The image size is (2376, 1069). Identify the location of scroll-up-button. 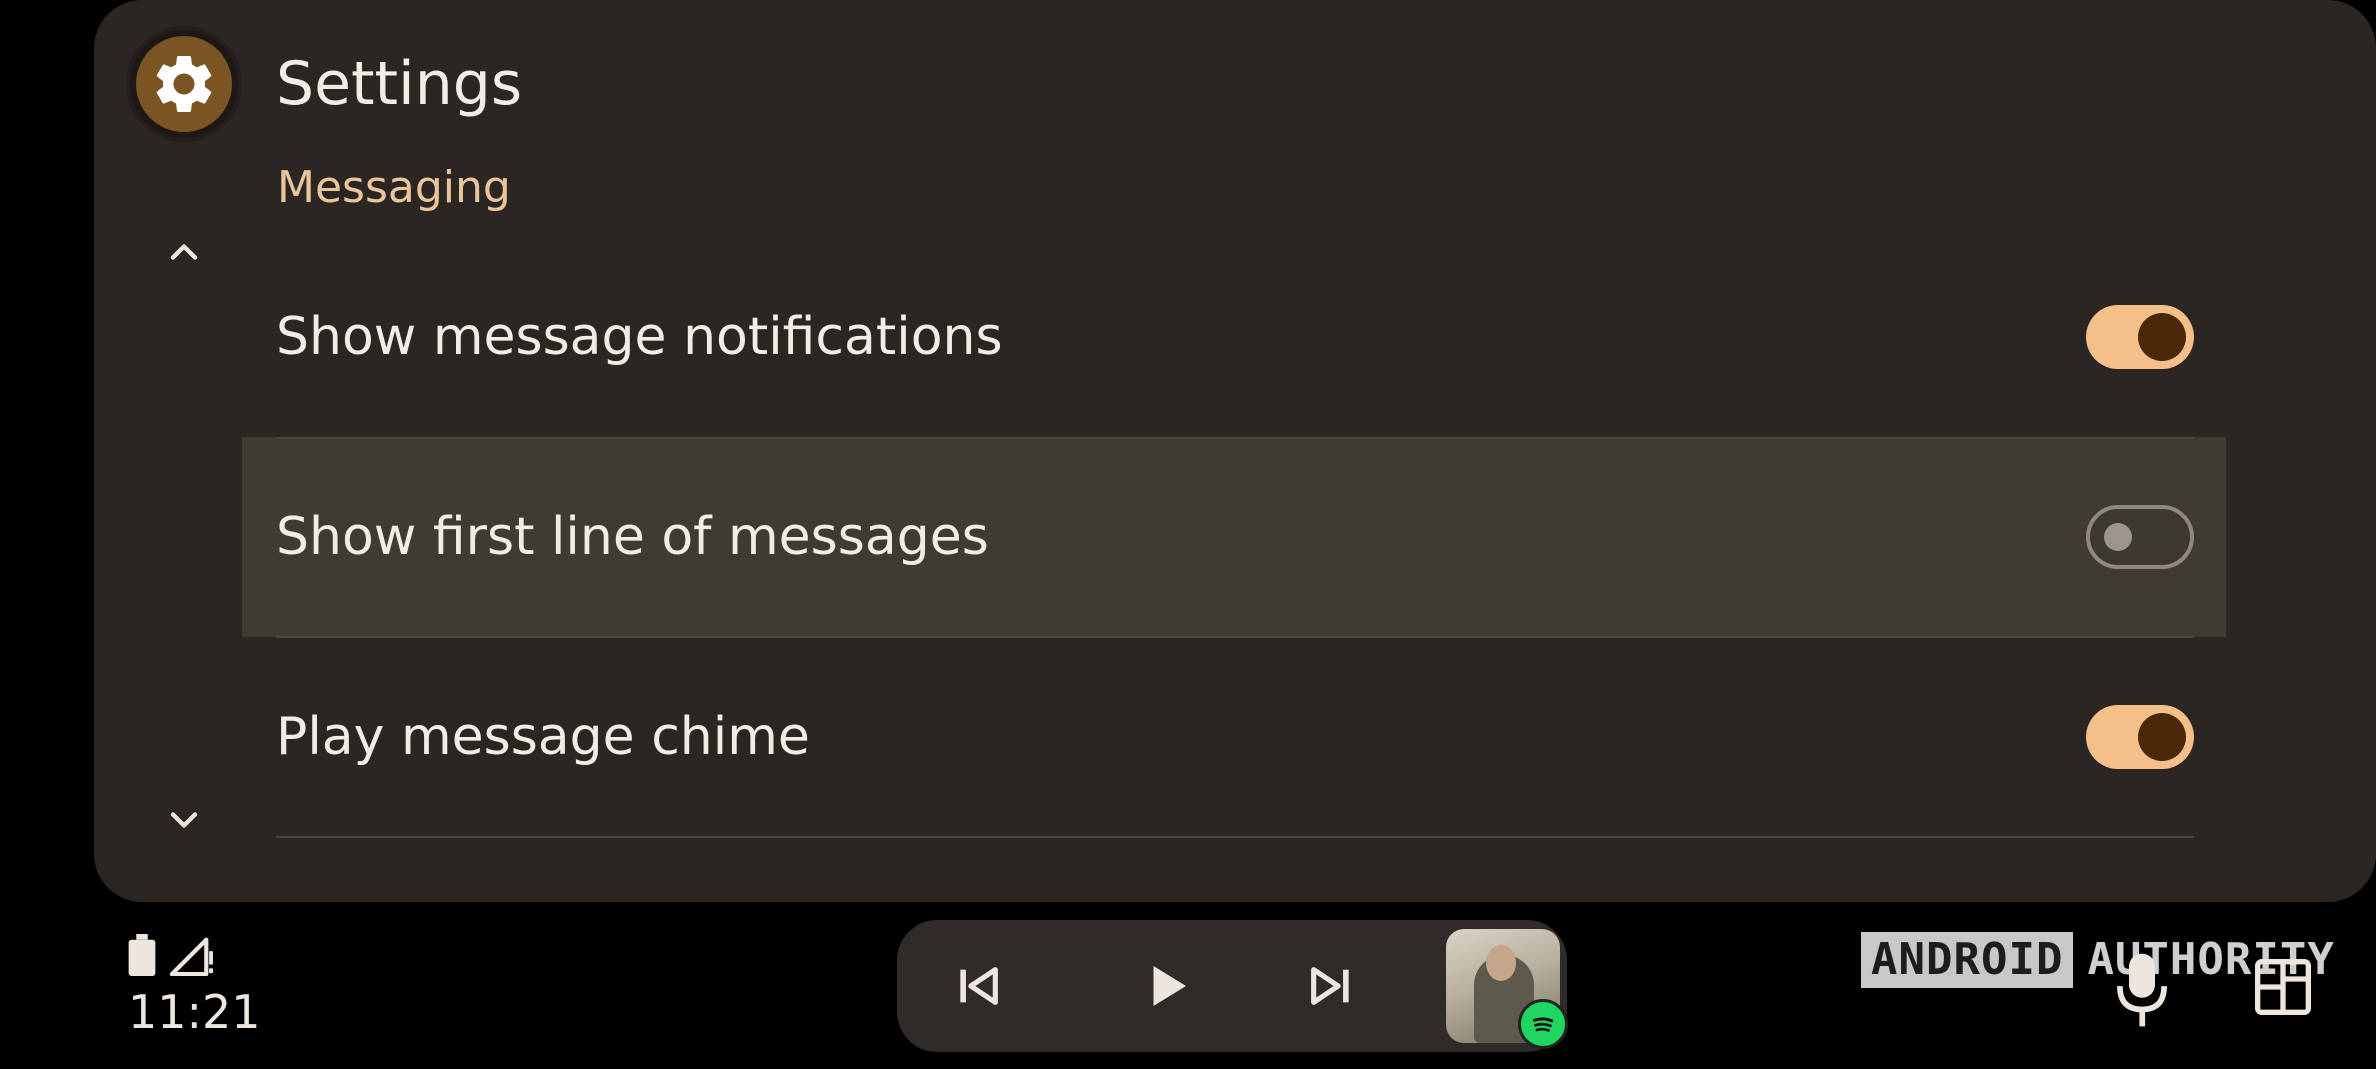
(184, 252).